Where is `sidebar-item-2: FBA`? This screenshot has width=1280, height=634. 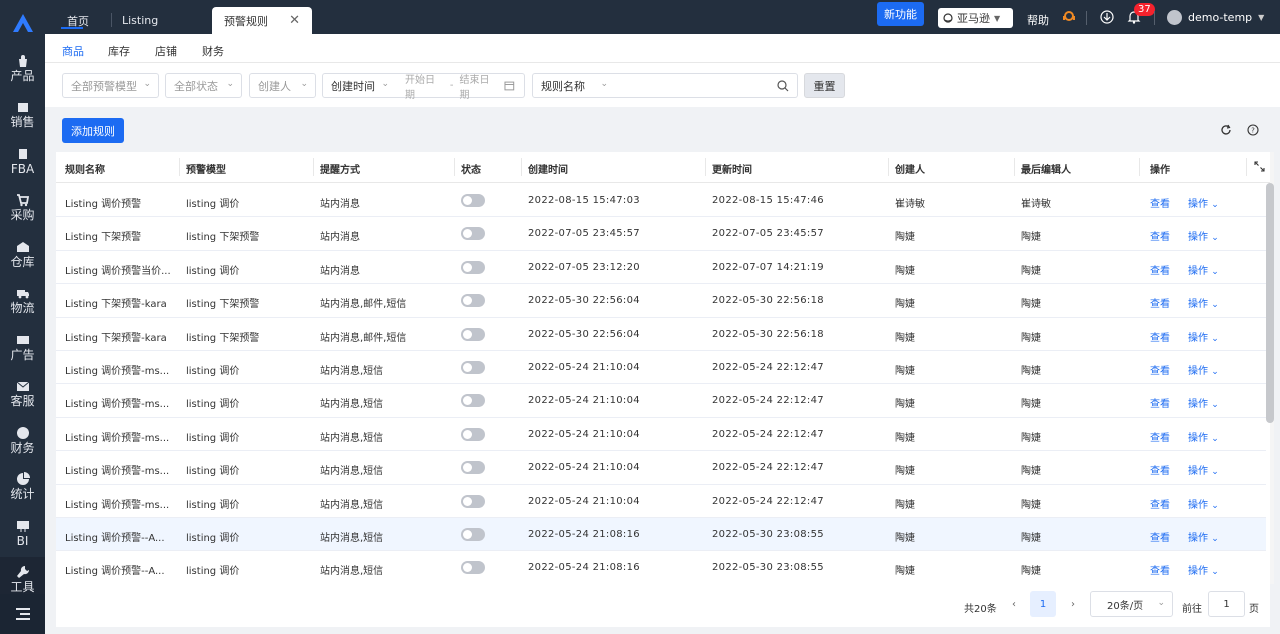
sidebar-item-2: FBA is located at coordinates (22, 161).